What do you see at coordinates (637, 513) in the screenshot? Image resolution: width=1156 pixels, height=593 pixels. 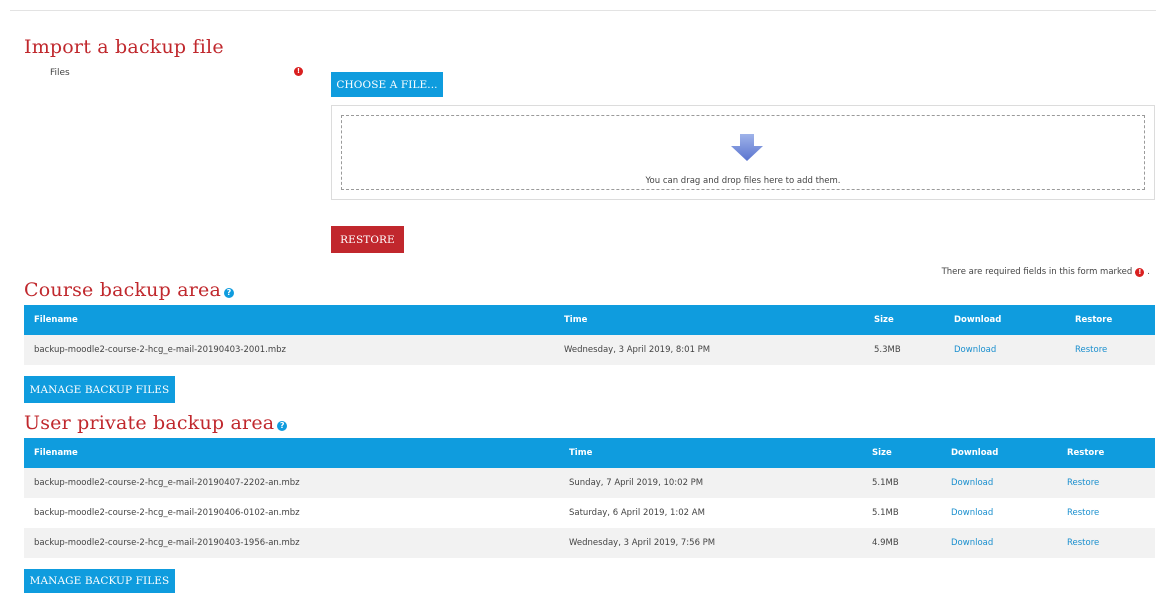 I see `cell-time: Saturday, 6 April 2019, 1:02 AM` at bounding box center [637, 513].